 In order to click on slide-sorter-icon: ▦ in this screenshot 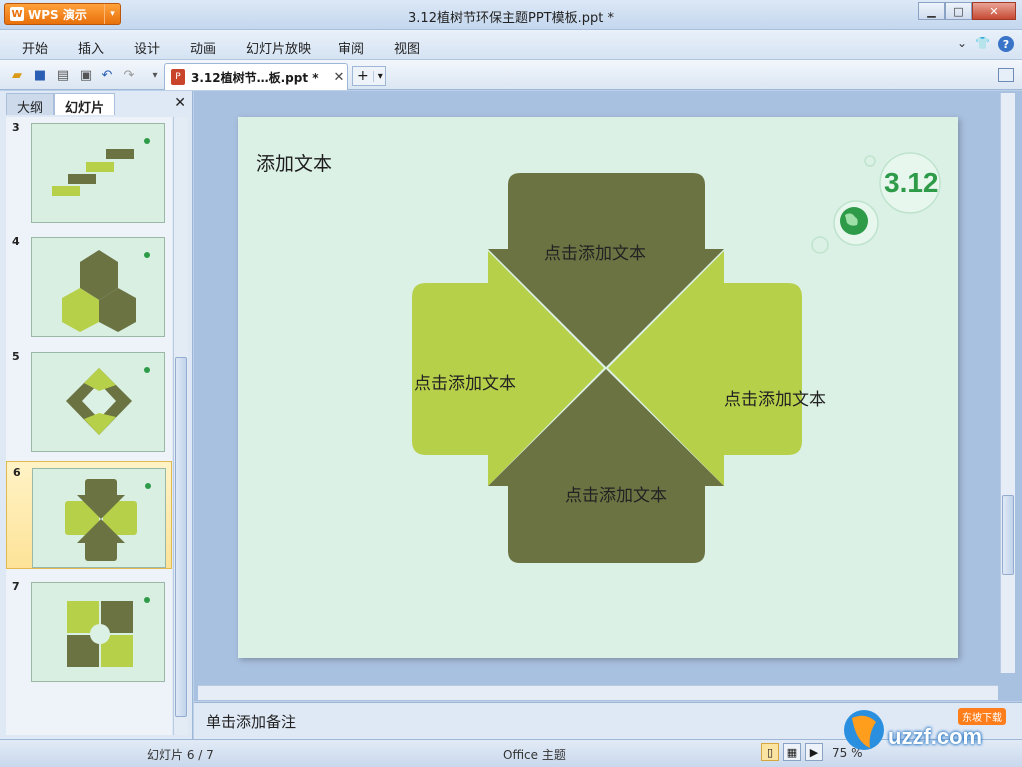, I will do `click(792, 752)`.